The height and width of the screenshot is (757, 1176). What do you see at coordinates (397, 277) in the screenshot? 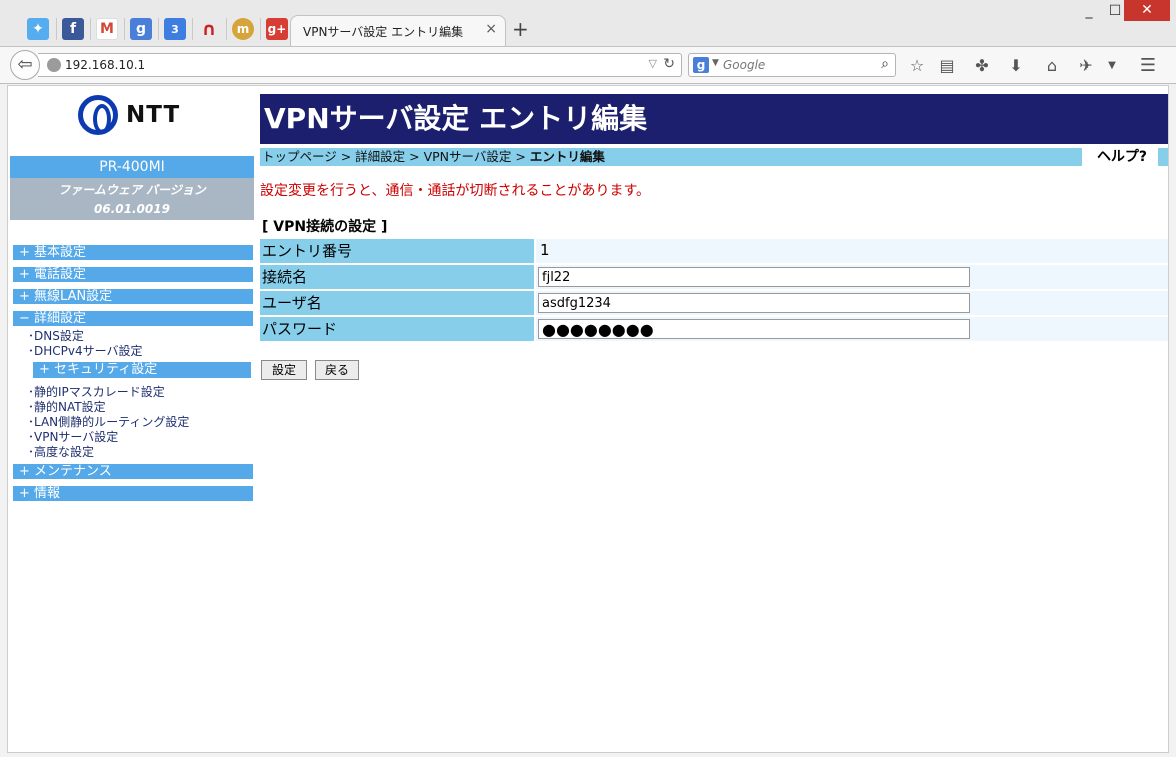
I see `connection-name-label: 接続名` at bounding box center [397, 277].